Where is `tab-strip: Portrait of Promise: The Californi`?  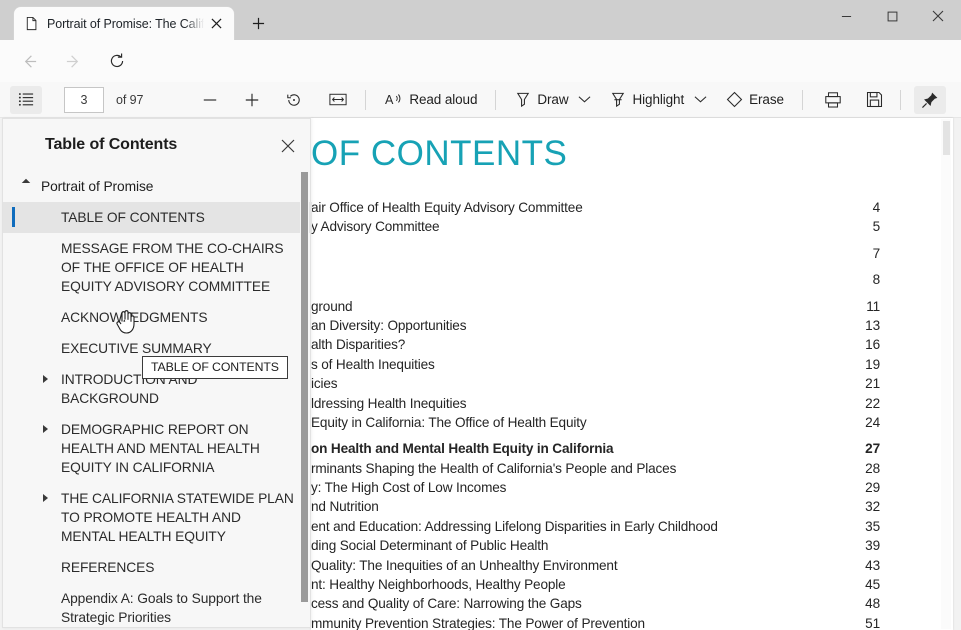 tab-strip: Portrait of Promise: The Californi is located at coordinates (136, 20).